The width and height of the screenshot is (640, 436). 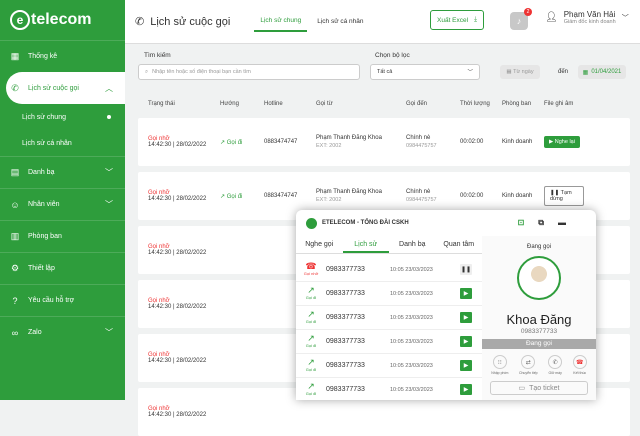 What do you see at coordinates (44, 204) in the screenshot?
I see `sidebar-item-label: Nhân viên` at bounding box center [44, 204].